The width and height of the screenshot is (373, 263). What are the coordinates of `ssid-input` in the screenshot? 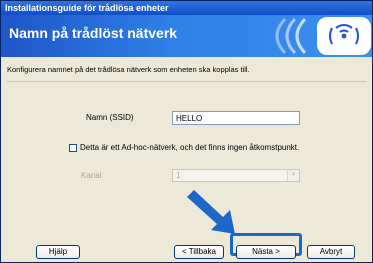 It's located at (236, 118).